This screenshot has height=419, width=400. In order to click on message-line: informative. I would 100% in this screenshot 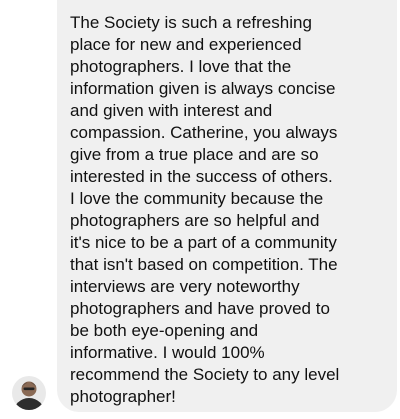, I will do `click(167, 352)`.